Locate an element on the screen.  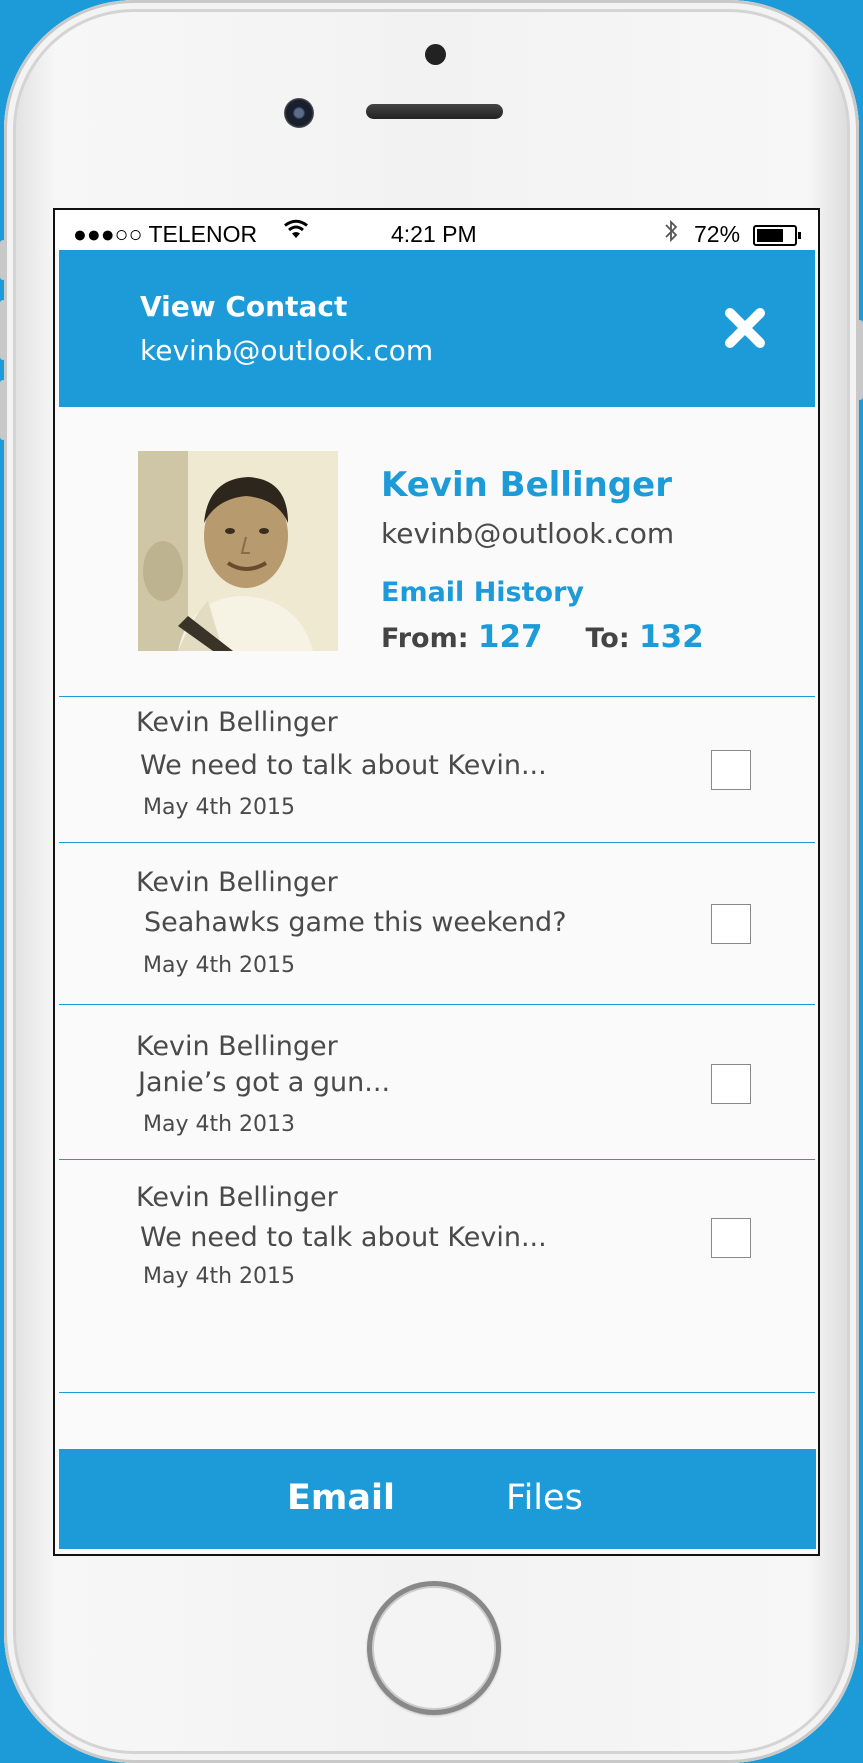
front-camera-icon is located at coordinates (299, 113).